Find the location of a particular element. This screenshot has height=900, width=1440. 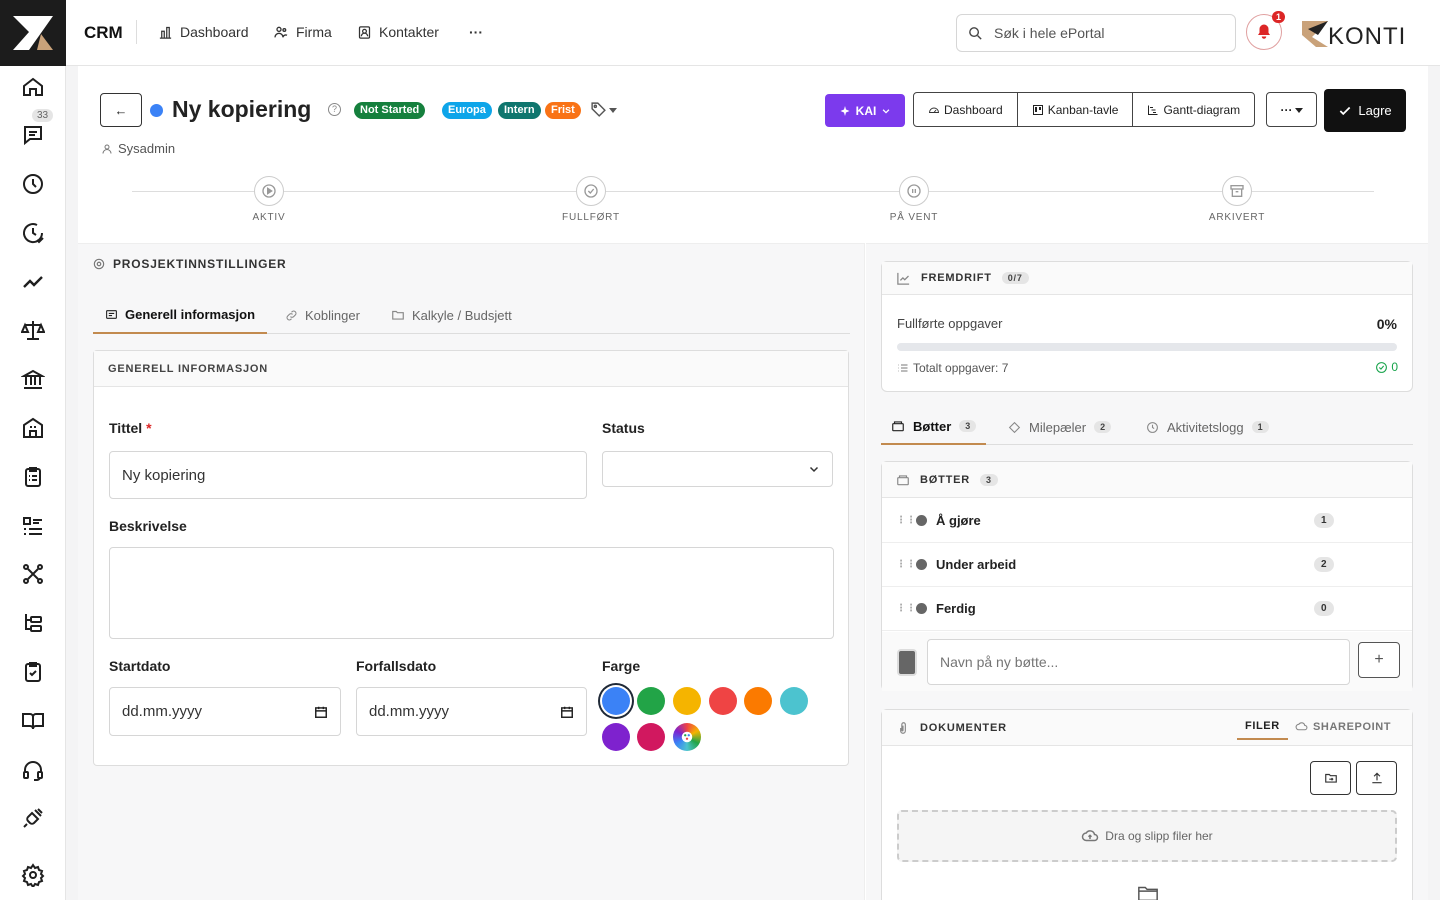

bucket-count: 0 is located at coordinates (1324, 608).